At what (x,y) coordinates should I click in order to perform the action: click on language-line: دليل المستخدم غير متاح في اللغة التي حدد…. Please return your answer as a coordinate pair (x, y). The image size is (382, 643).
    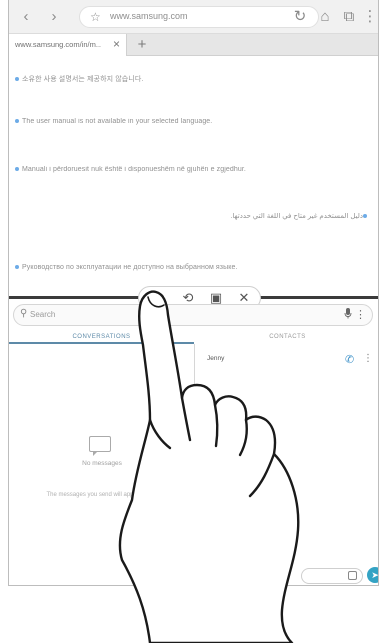
    Looking at the image, I should click on (300, 216).